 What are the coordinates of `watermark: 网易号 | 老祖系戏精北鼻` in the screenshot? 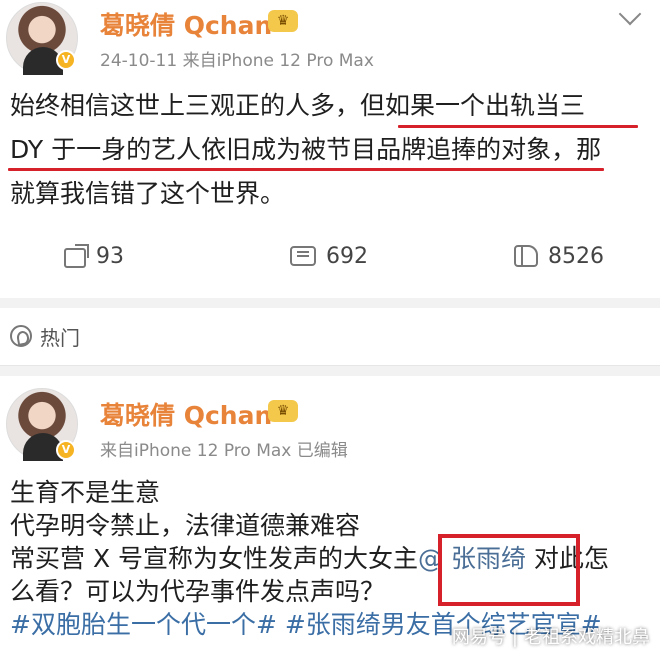 It's located at (551, 636).